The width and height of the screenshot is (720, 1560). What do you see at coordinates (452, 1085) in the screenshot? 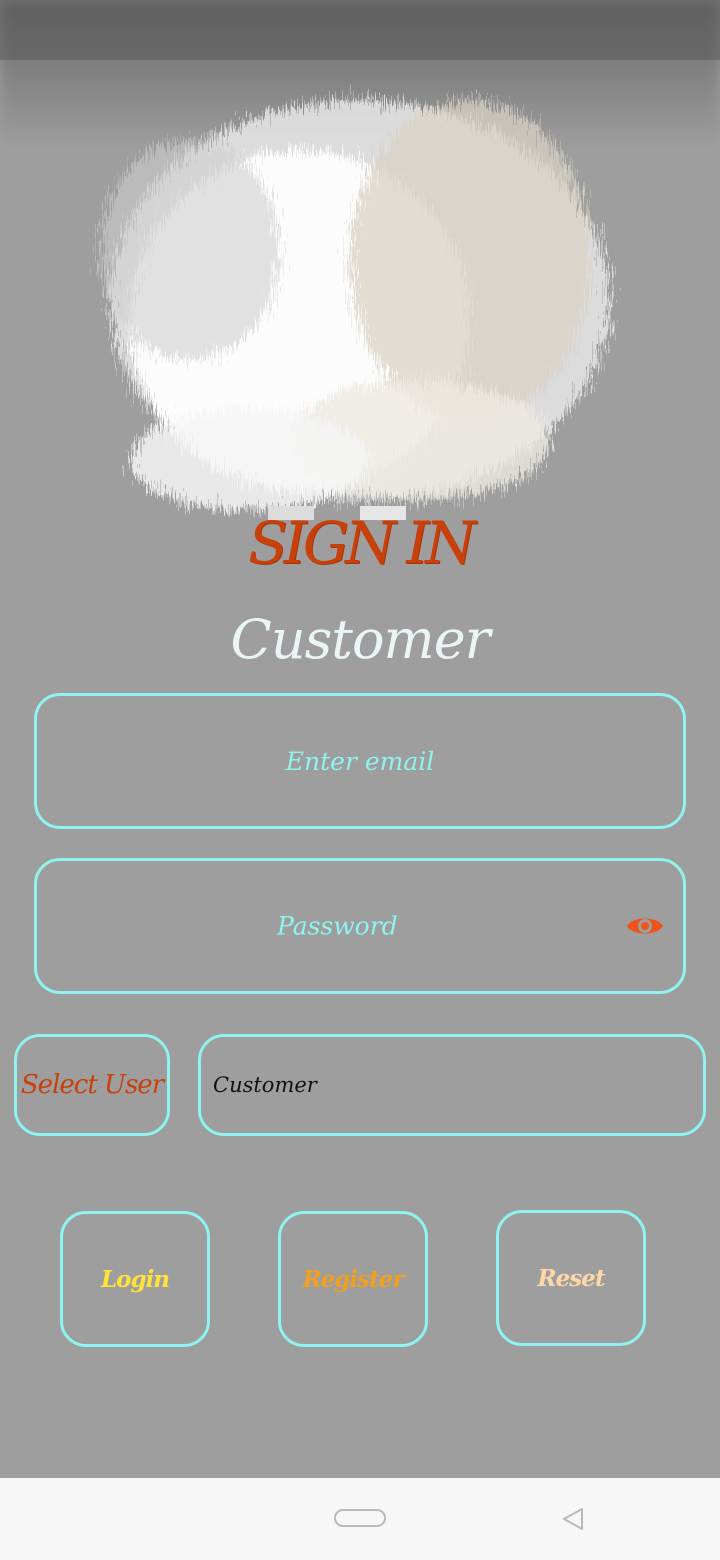
I see `user-type-dropdown: Customer` at bounding box center [452, 1085].